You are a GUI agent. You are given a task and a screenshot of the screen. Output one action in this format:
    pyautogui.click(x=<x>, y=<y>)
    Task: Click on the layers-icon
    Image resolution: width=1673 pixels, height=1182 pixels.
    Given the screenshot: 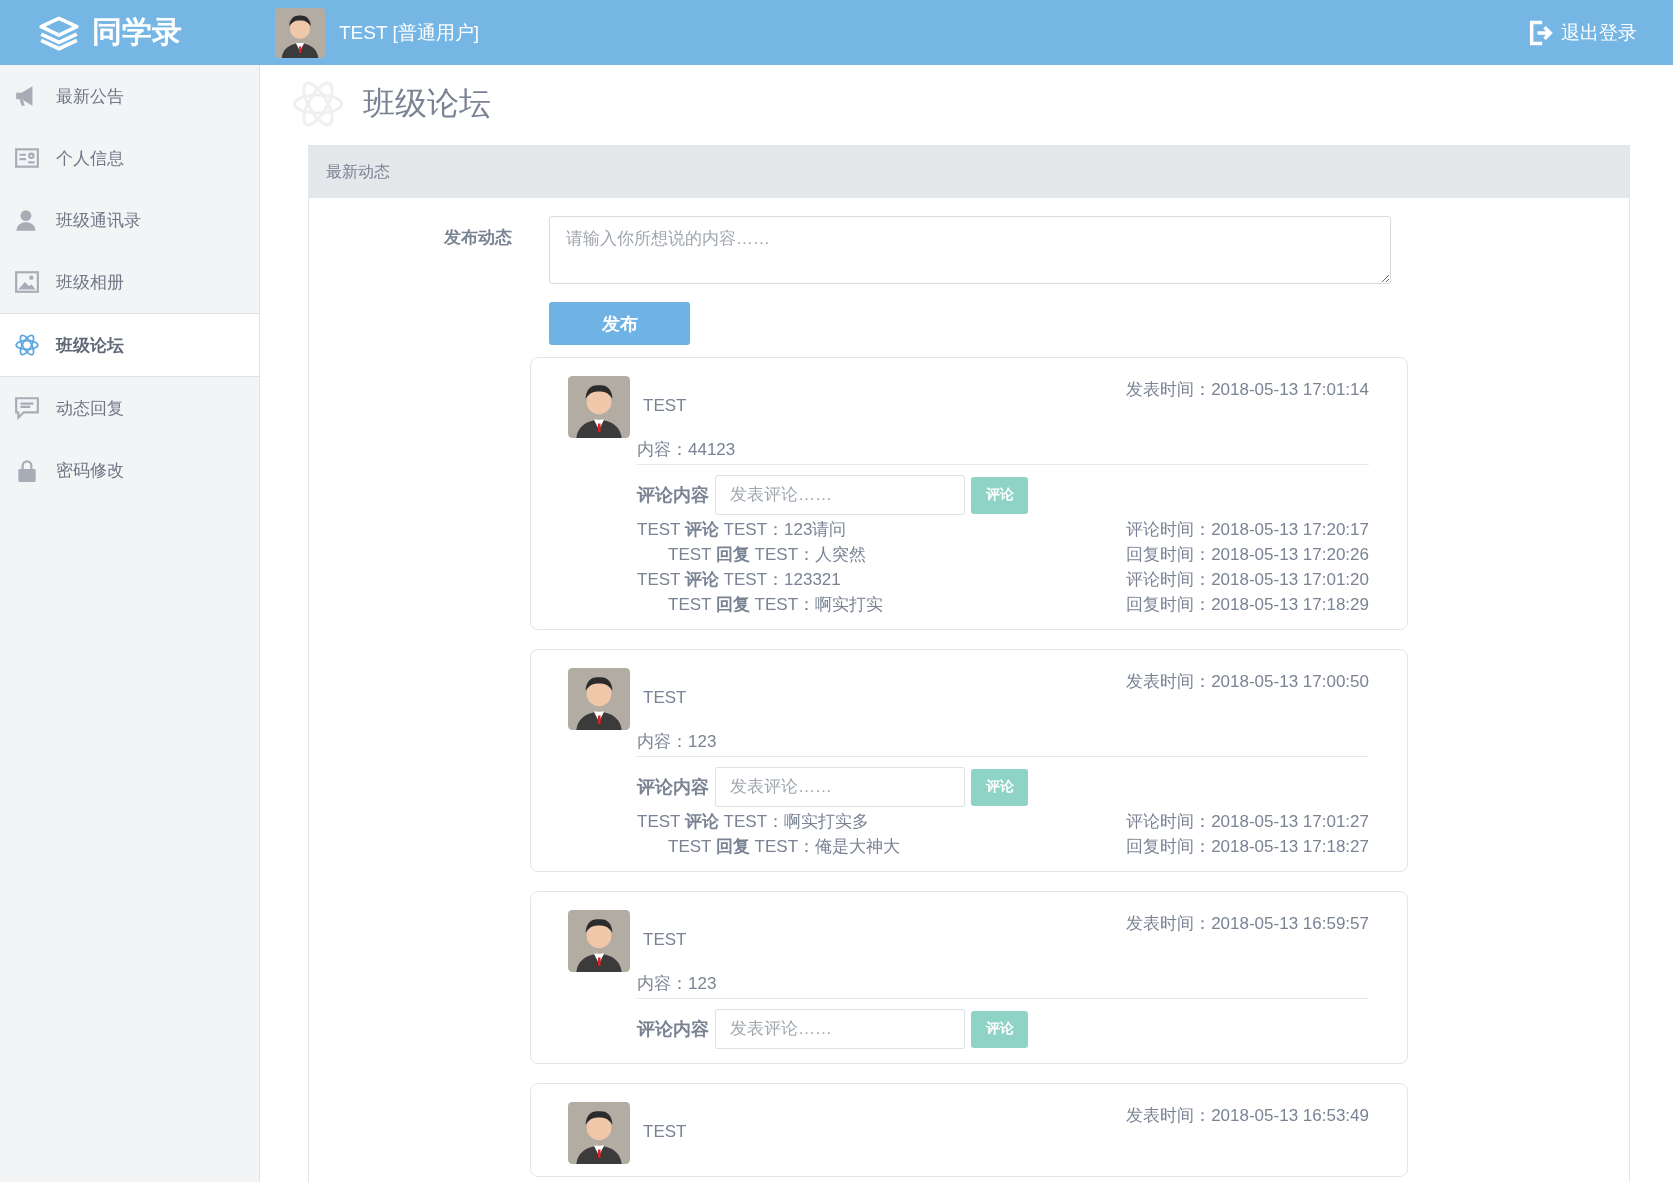 What is the action you would take?
    pyautogui.click(x=59, y=32)
    